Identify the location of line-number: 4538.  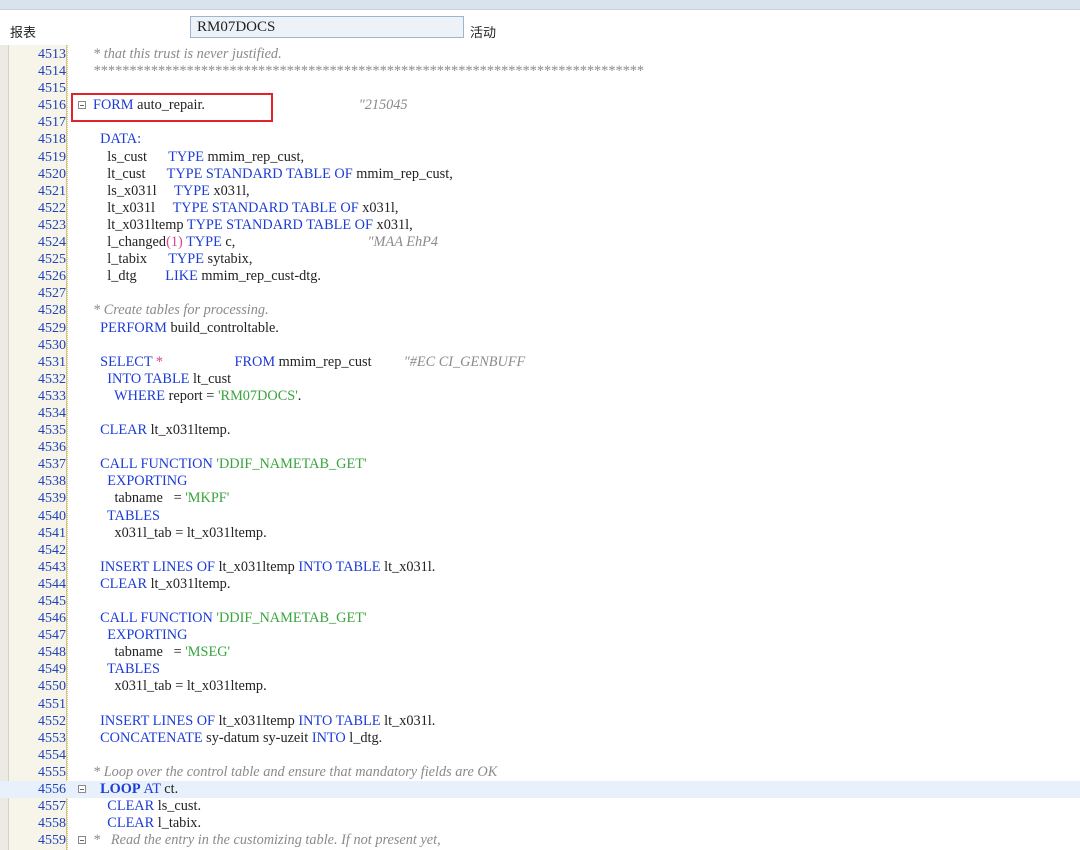
(52, 482).